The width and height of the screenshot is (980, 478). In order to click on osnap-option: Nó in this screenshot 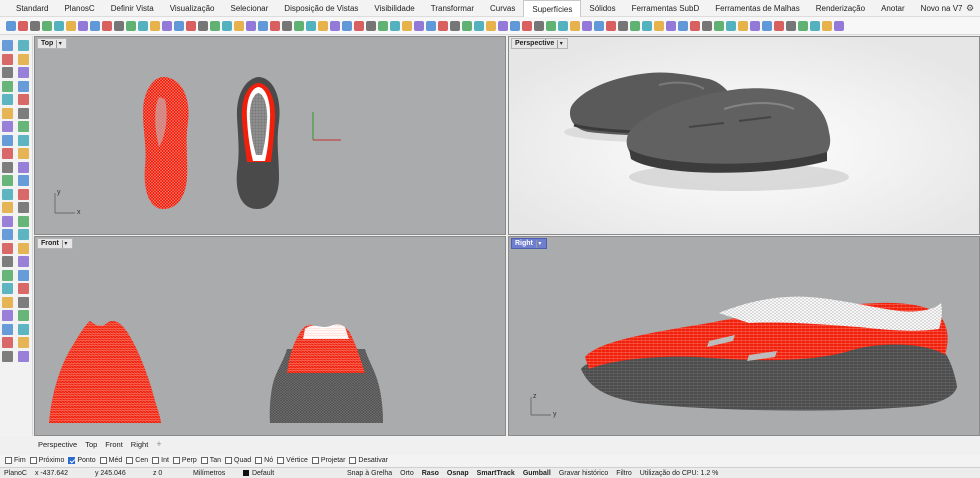, I will do `click(264, 460)`.